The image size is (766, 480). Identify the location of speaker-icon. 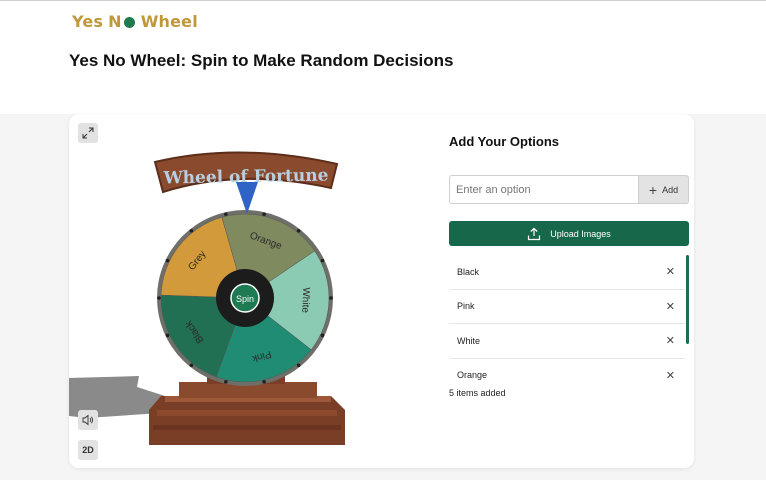
(87, 420).